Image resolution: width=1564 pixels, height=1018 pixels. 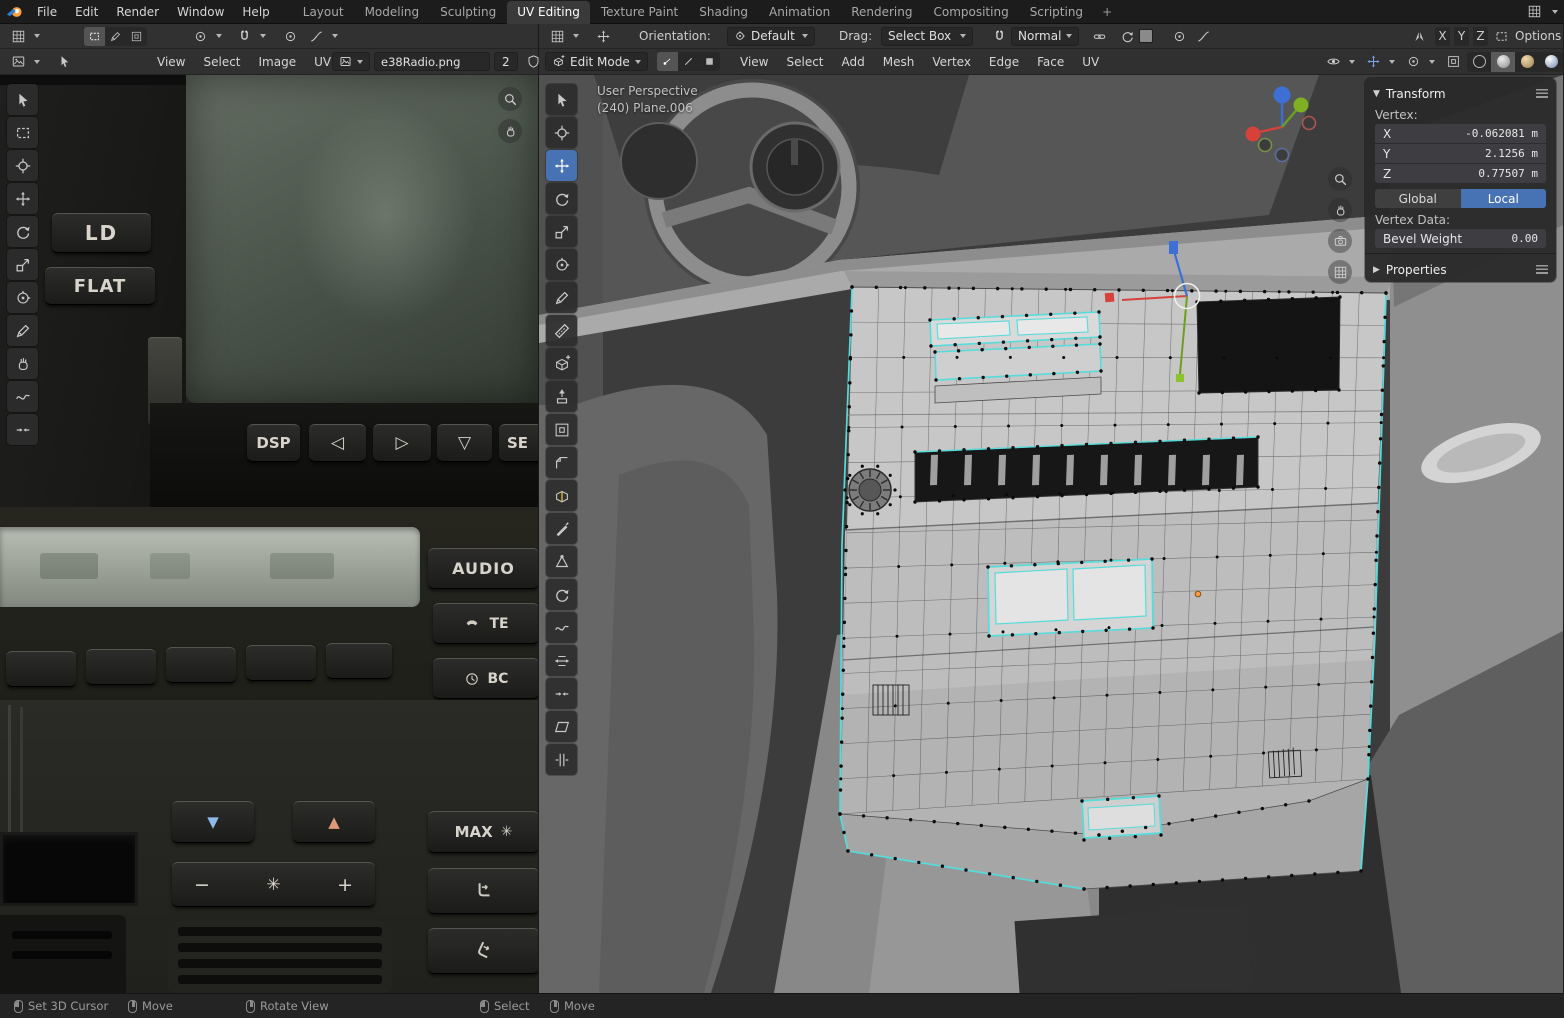 I want to click on vp-tool-rip, so click(x=561, y=759).